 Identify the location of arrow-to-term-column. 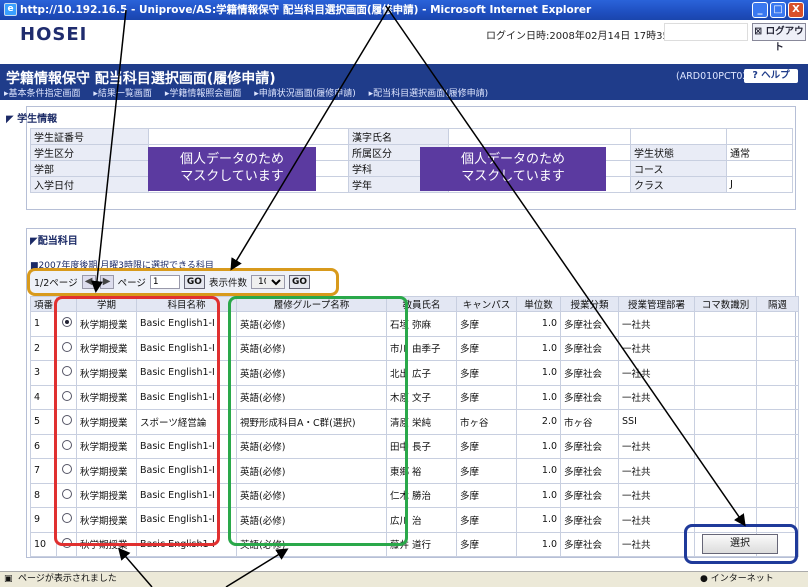
(108, 151).